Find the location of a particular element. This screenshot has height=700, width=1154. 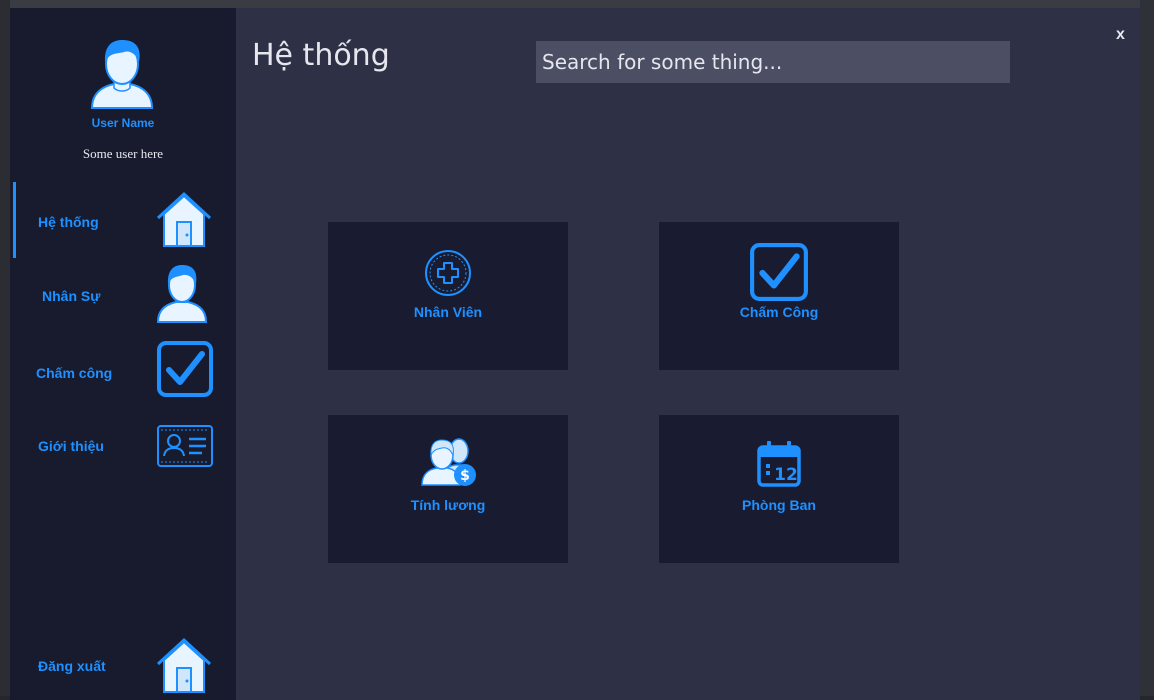

sidebar-item-label: Chấm công is located at coordinates (74, 373).